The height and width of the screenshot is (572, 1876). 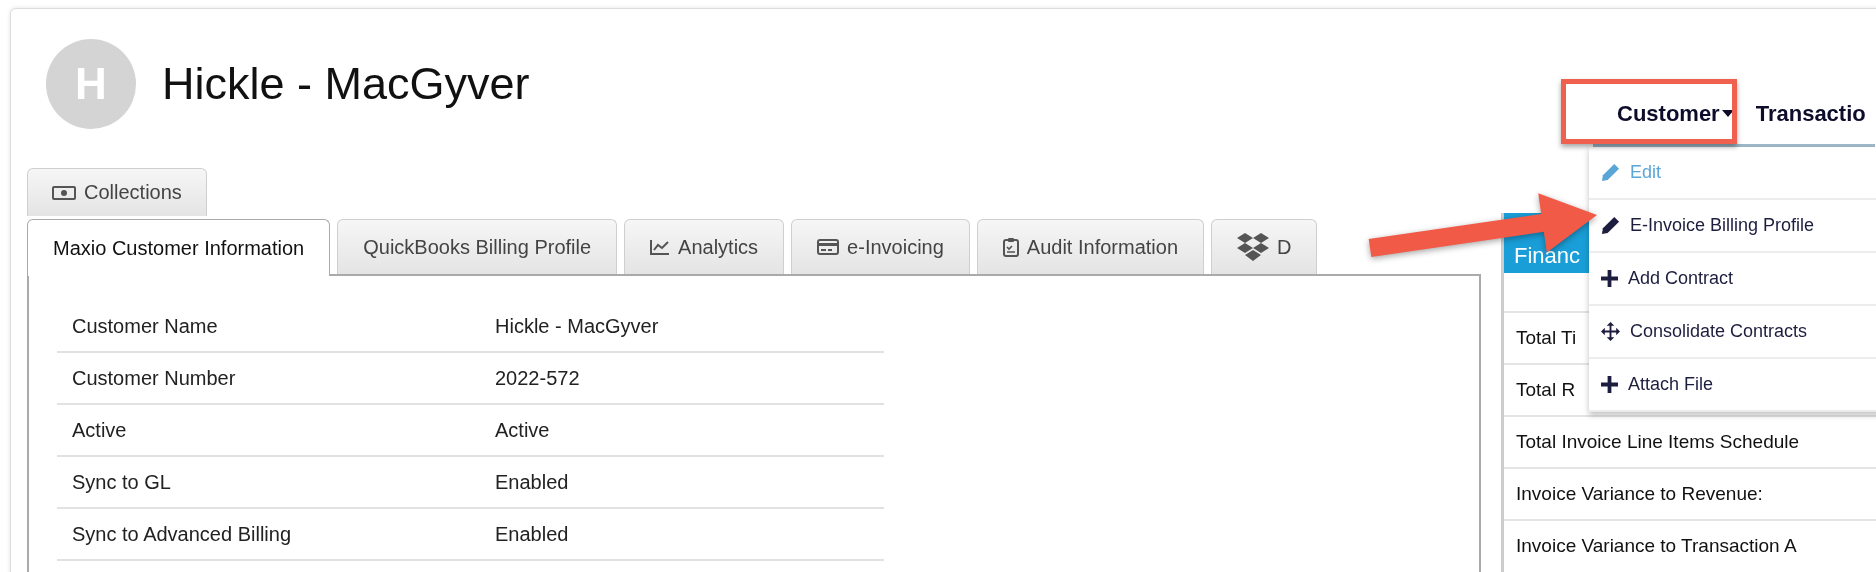 I want to click on clipboard-icon, so click(x=1010, y=247).